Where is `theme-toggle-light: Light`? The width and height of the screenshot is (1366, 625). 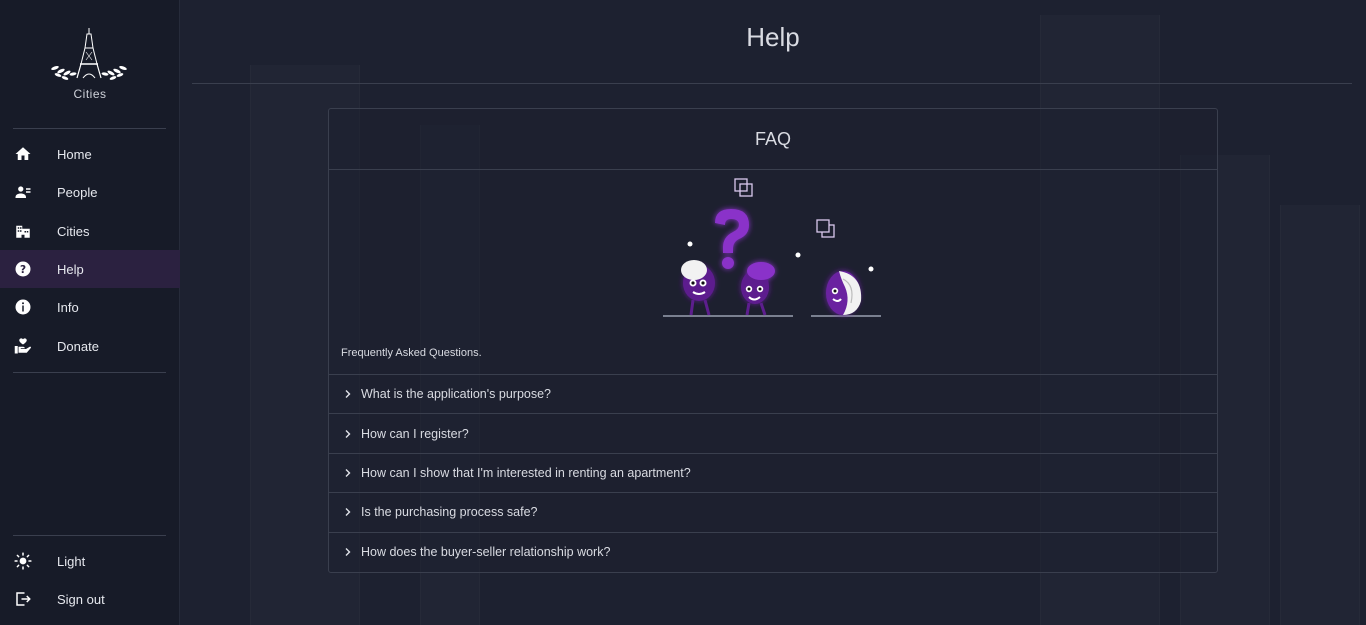 theme-toggle-light: Light is located at coordinates (90, 561).